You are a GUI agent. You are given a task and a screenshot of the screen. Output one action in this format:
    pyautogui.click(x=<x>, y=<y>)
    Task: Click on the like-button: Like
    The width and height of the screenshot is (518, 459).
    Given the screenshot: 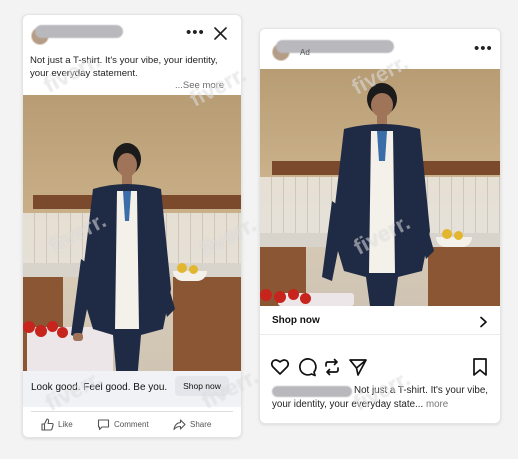 What is the action you would take?
    pyautogui.click(x=57, y=424)
    